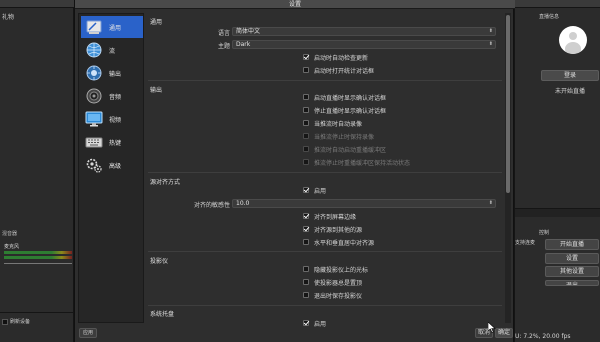 The height and width of the screenshot is (342, 600). Describe the element at coordinates (335, 217) in the screenshot. I see `checkbox-label: 对齐到屏幕边缘` at that location.